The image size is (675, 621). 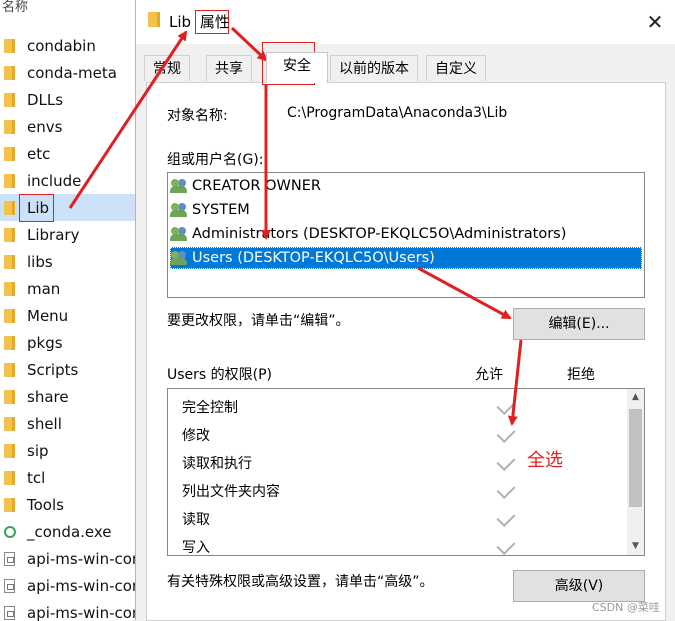 What do you see at coordinates (297, 67) in the screenshot?
I see `tab-security: 安全` at bounding box center [297, 67].